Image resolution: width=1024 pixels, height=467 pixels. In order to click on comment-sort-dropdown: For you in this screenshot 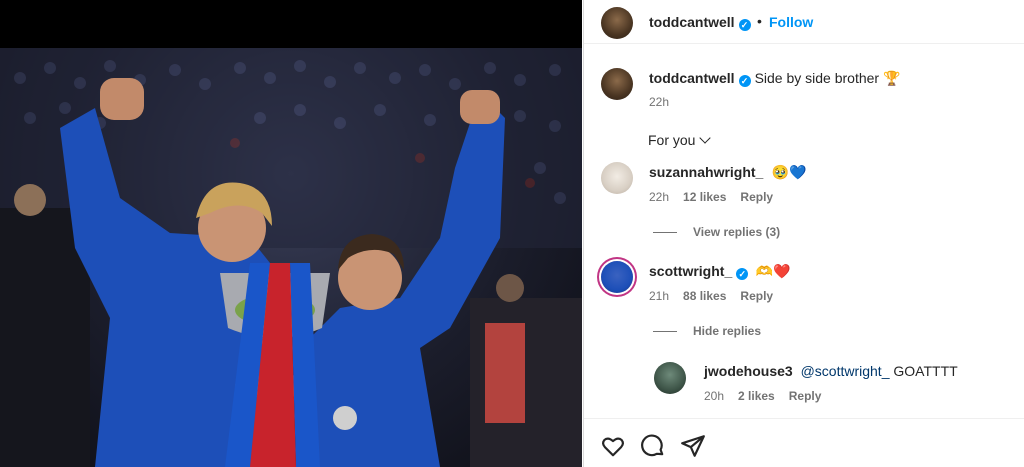, I will do `click(680, 140)`.